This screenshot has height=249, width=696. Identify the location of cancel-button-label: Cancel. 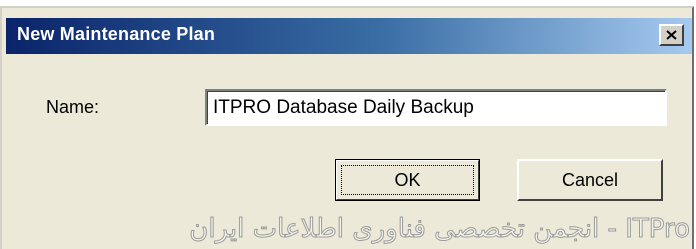
(590, 179).